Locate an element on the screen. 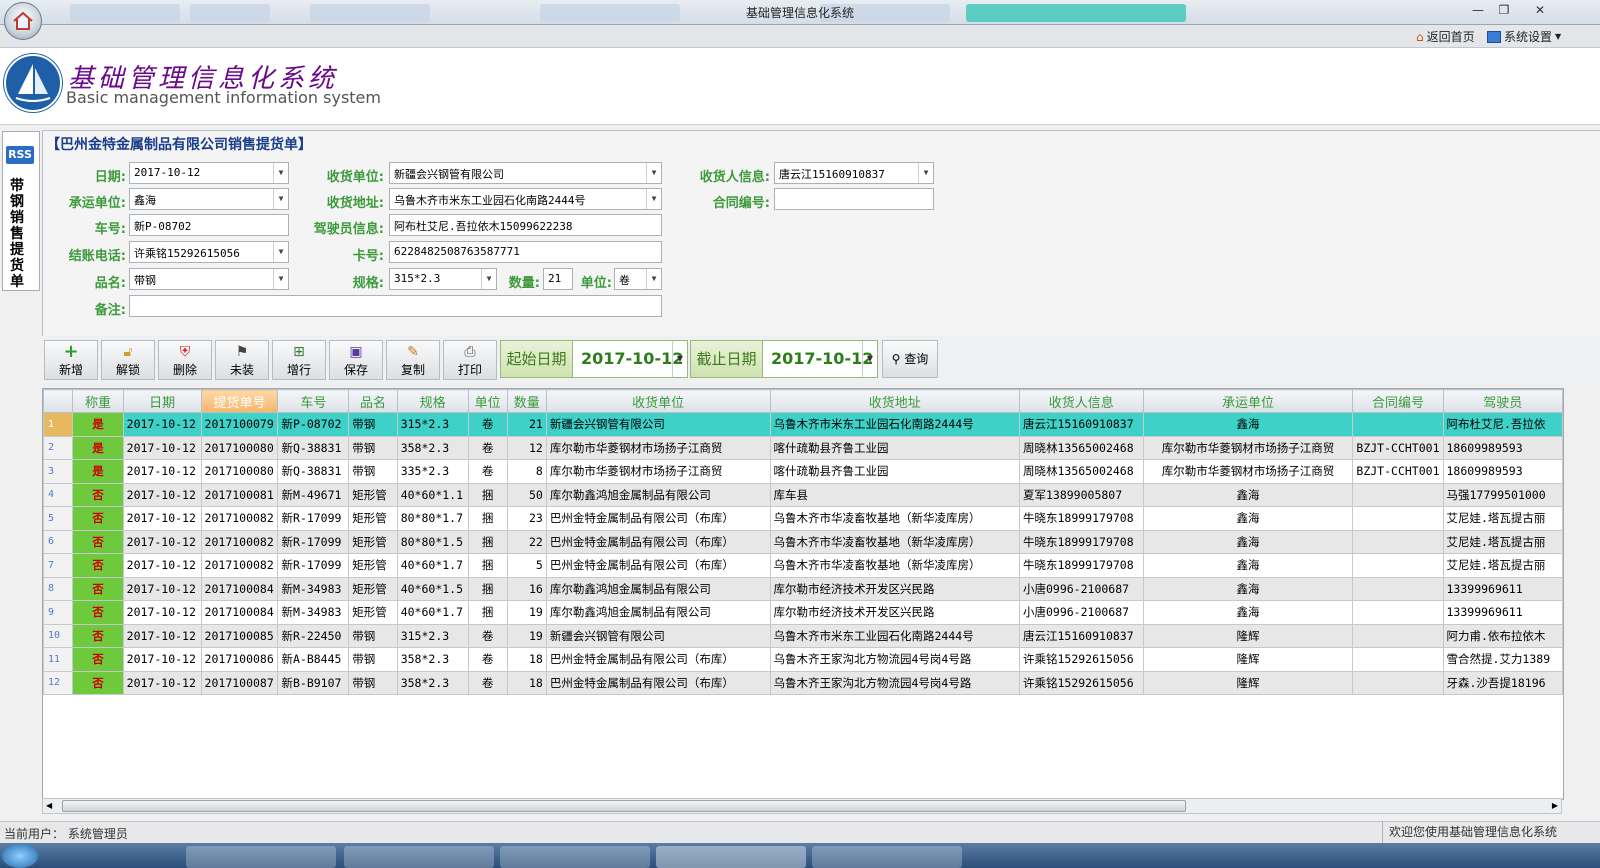 The image size is (1600, 868). taskbar-item is located at coordinates (419, 857).